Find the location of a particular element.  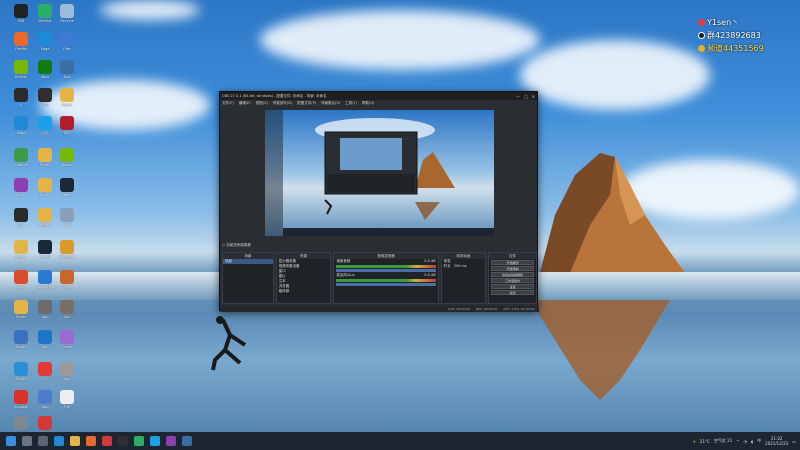

desktop-icon: WeGame is located at coordinates (67, 254).